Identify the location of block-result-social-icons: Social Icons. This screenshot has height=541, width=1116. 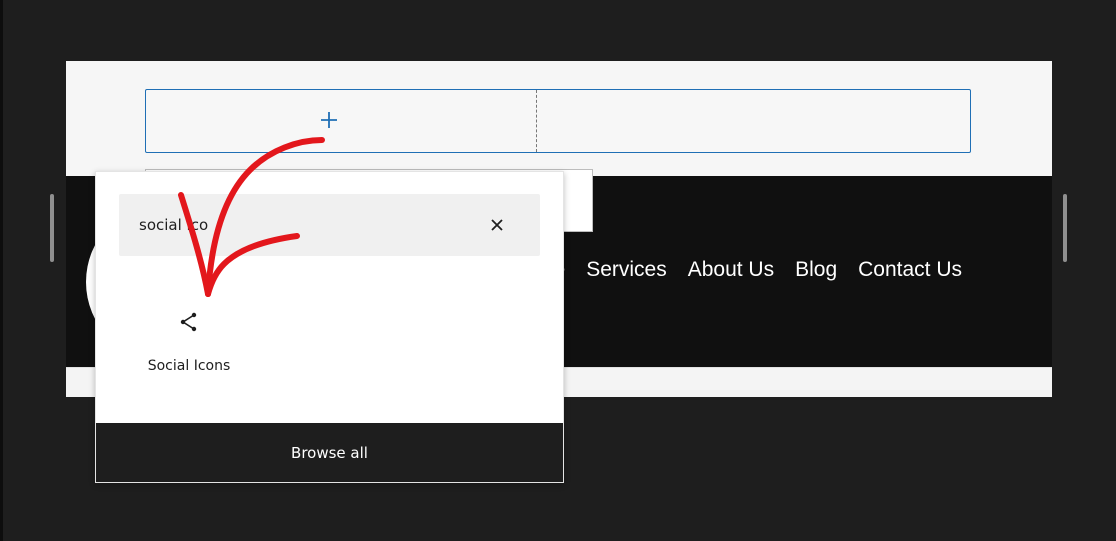
(189, 340).